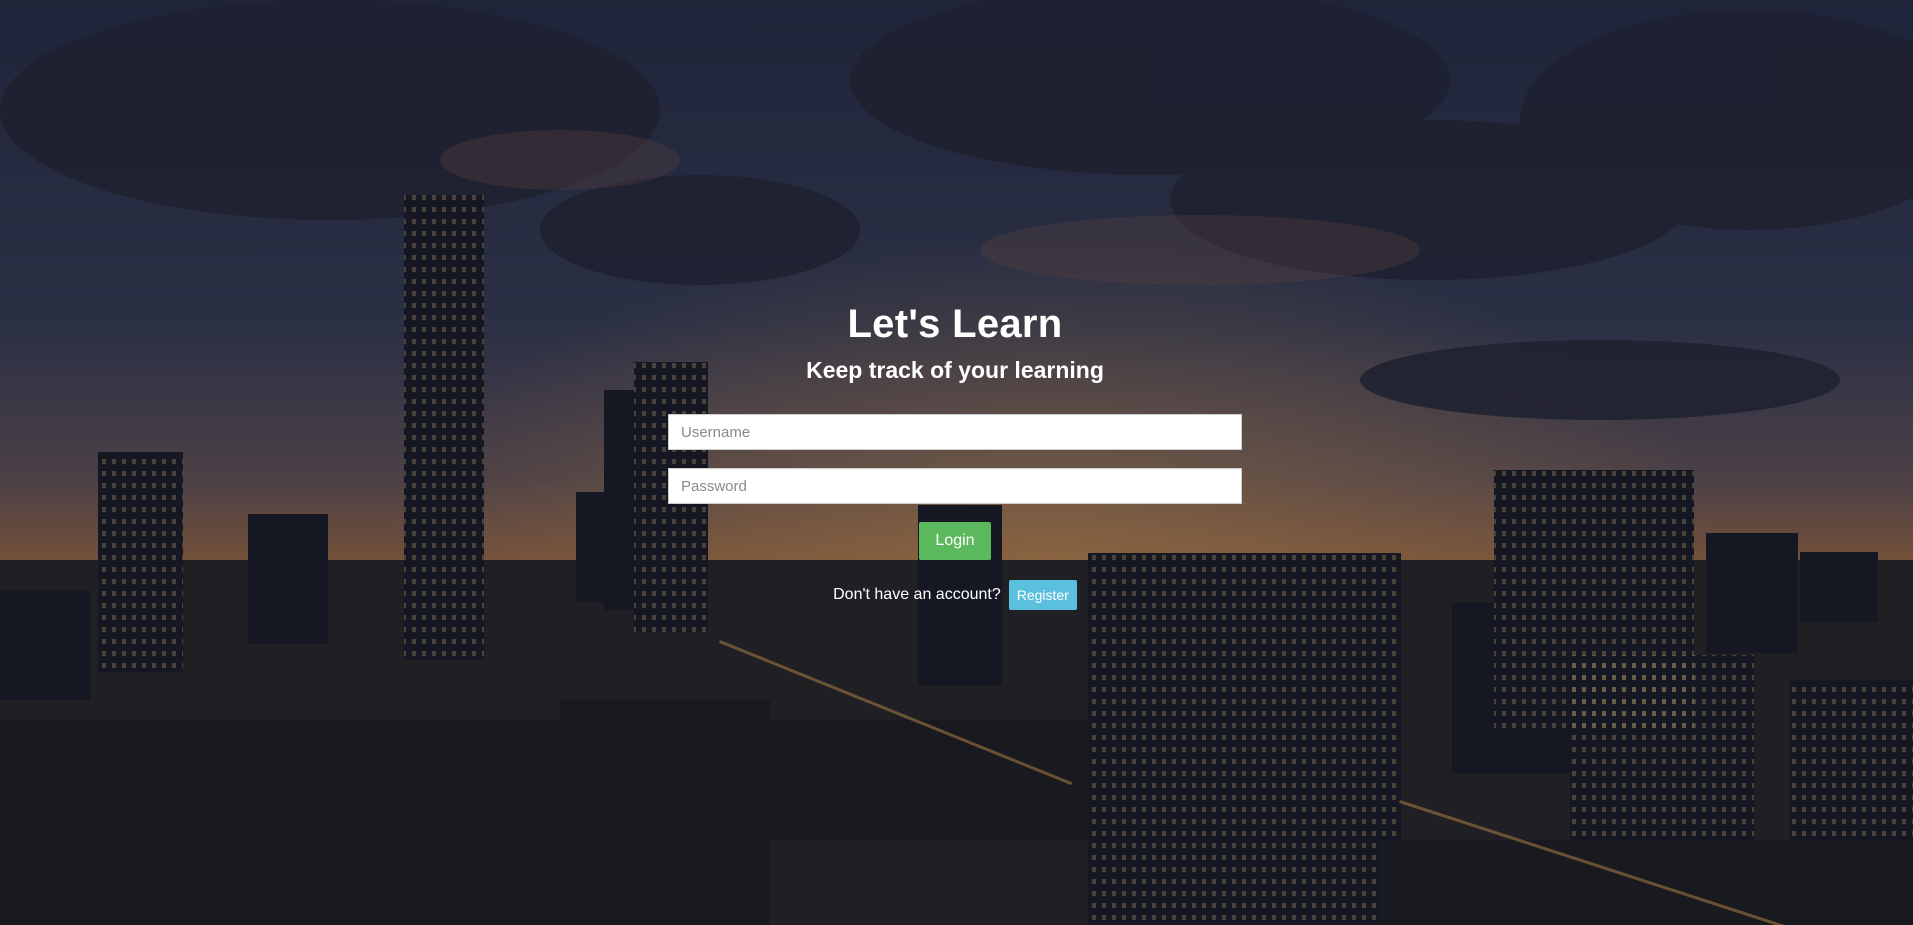 This screenshot has width=1913, height=925. Describe the element at coordinates (955, 324) in the screenshot. I see `app-title: Let's Learn` at that location.